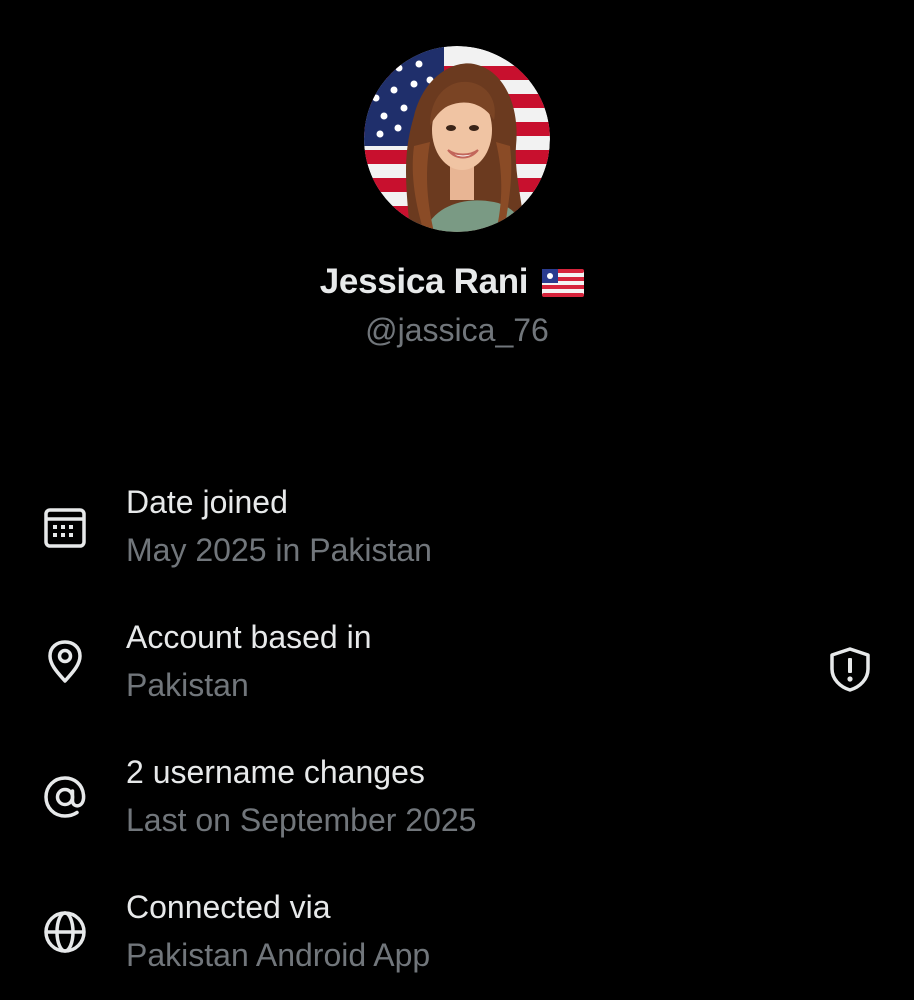 Image resolution: width=914 pixels, height=1000 pixels. I want to click on display-name-row: Jessica Rani, so click(452, 282).